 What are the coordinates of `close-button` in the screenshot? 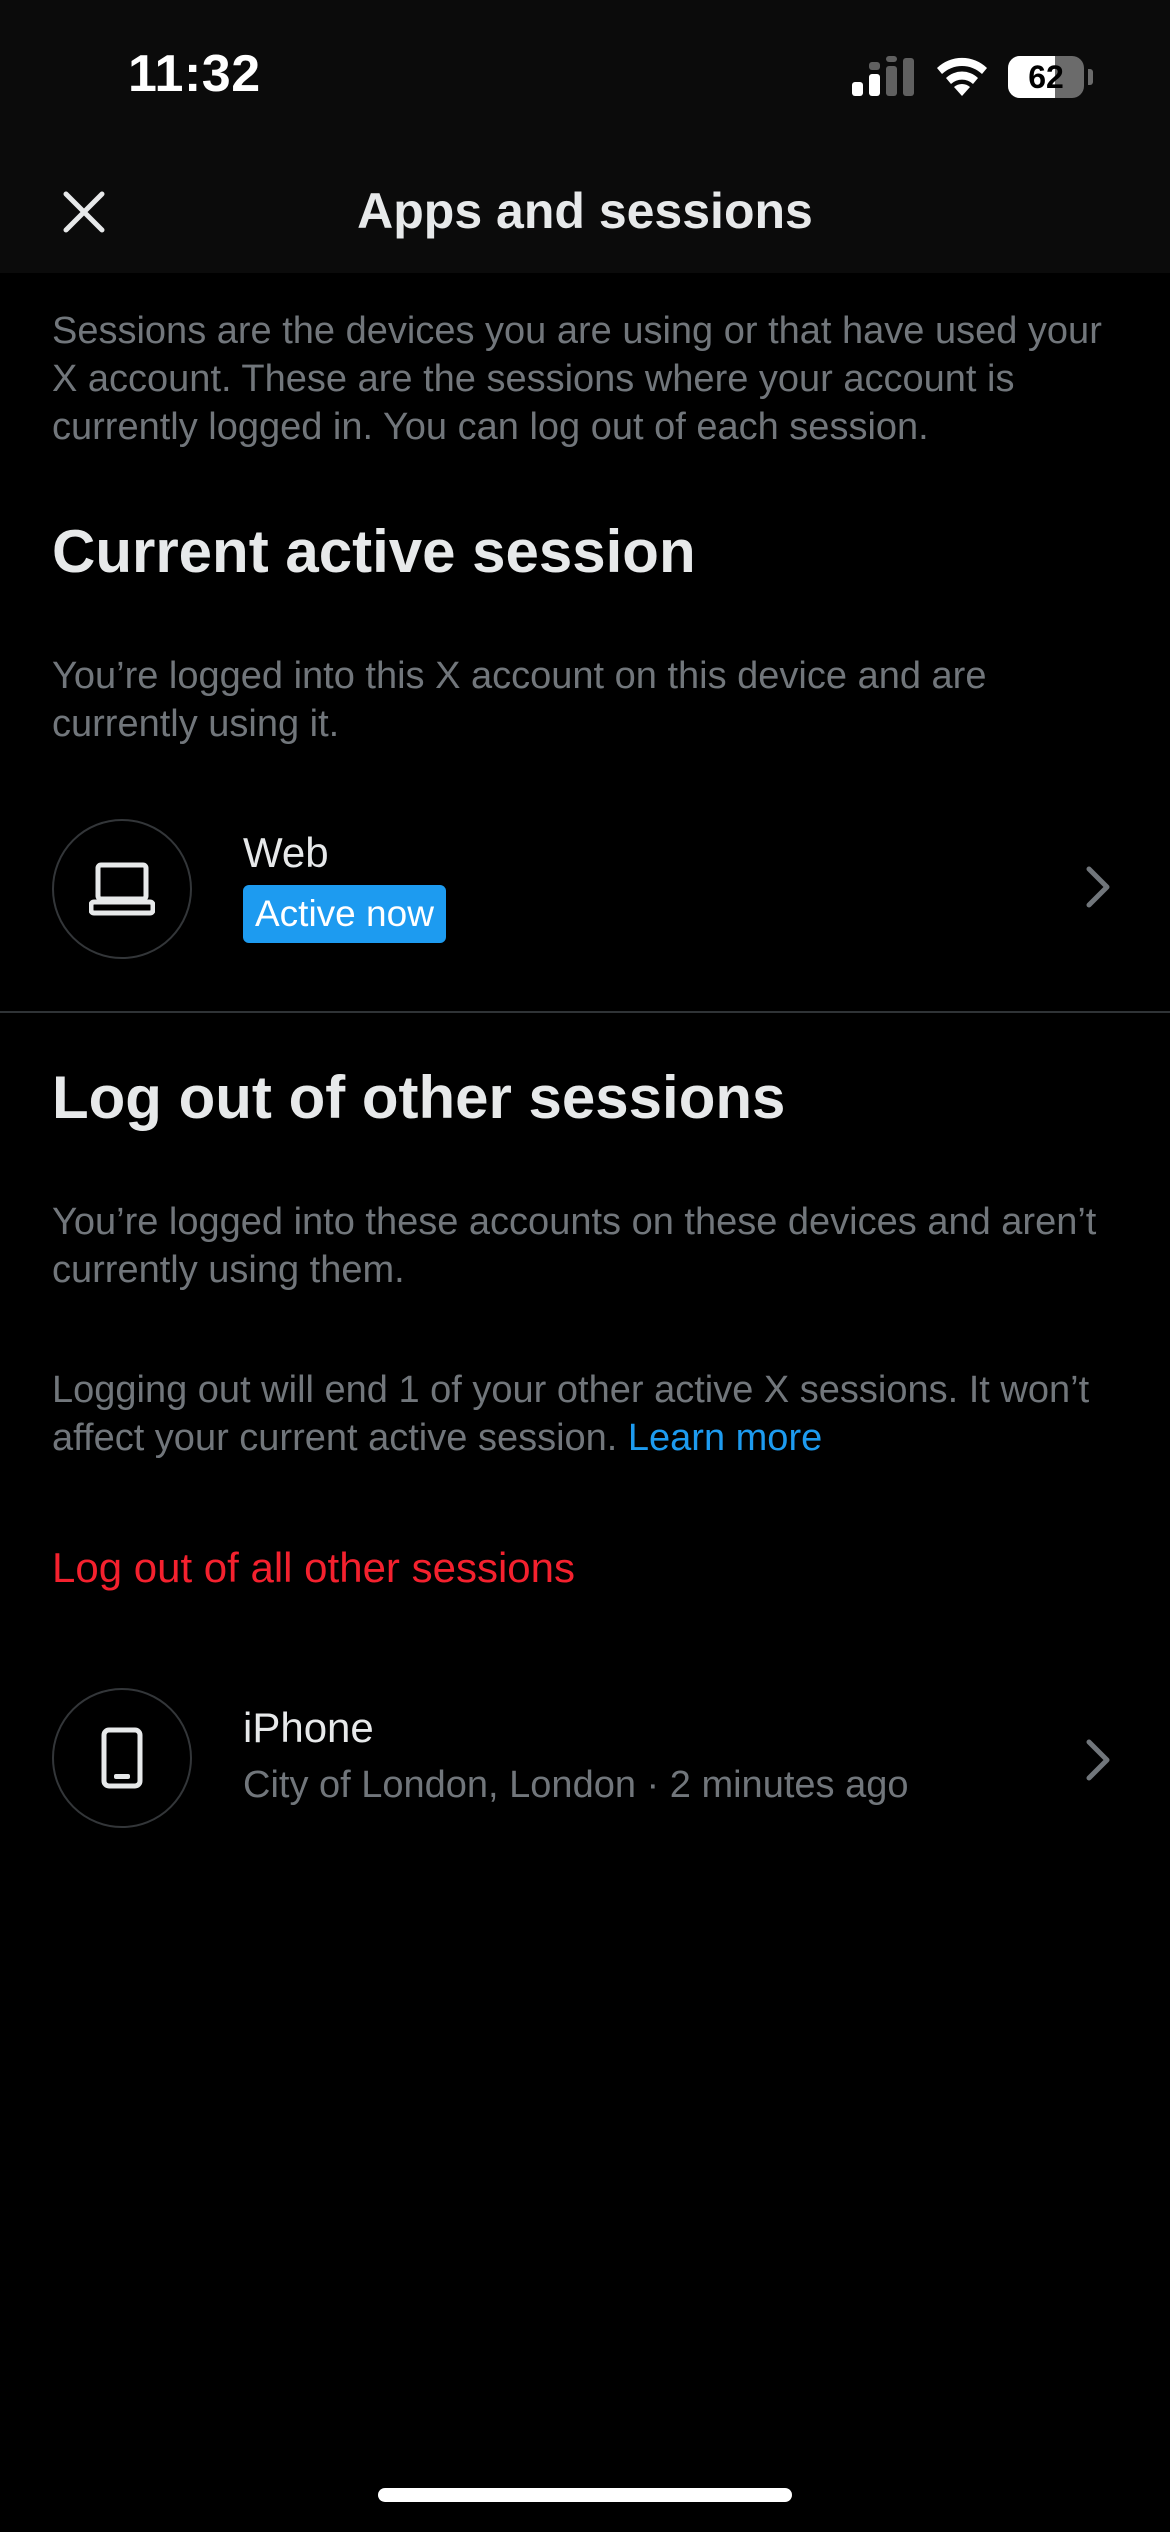 It's located at (84, 212).